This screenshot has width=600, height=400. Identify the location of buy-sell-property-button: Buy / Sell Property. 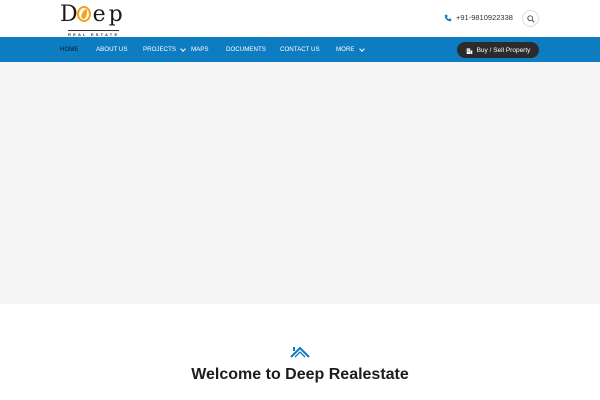
(498, 50).